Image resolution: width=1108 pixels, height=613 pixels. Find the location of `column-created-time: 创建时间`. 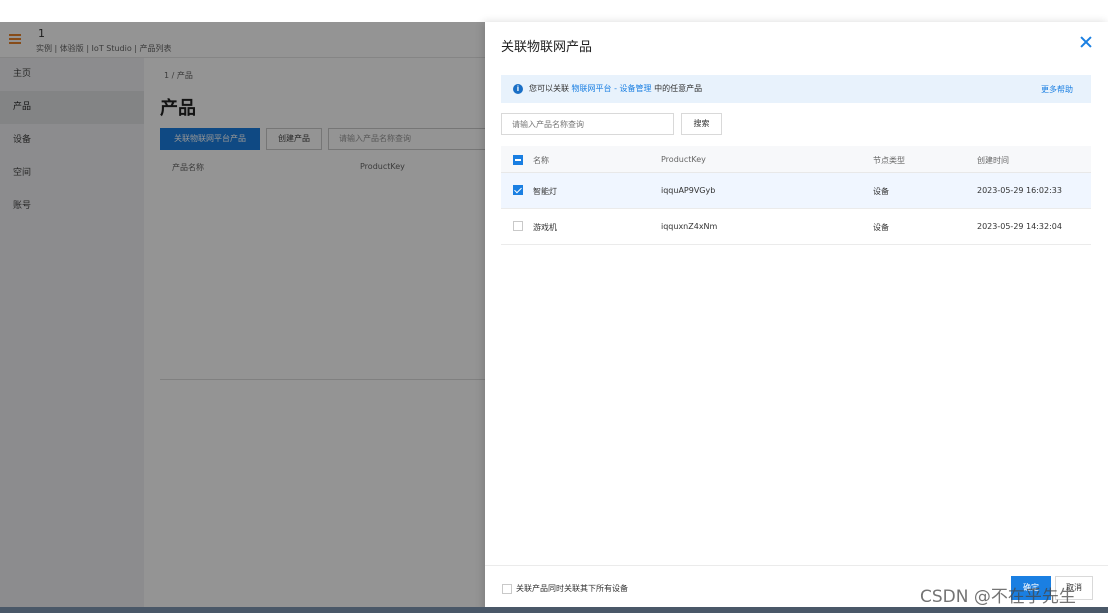

column-created-time: 创建时间 is located at coordinates (993, 160).